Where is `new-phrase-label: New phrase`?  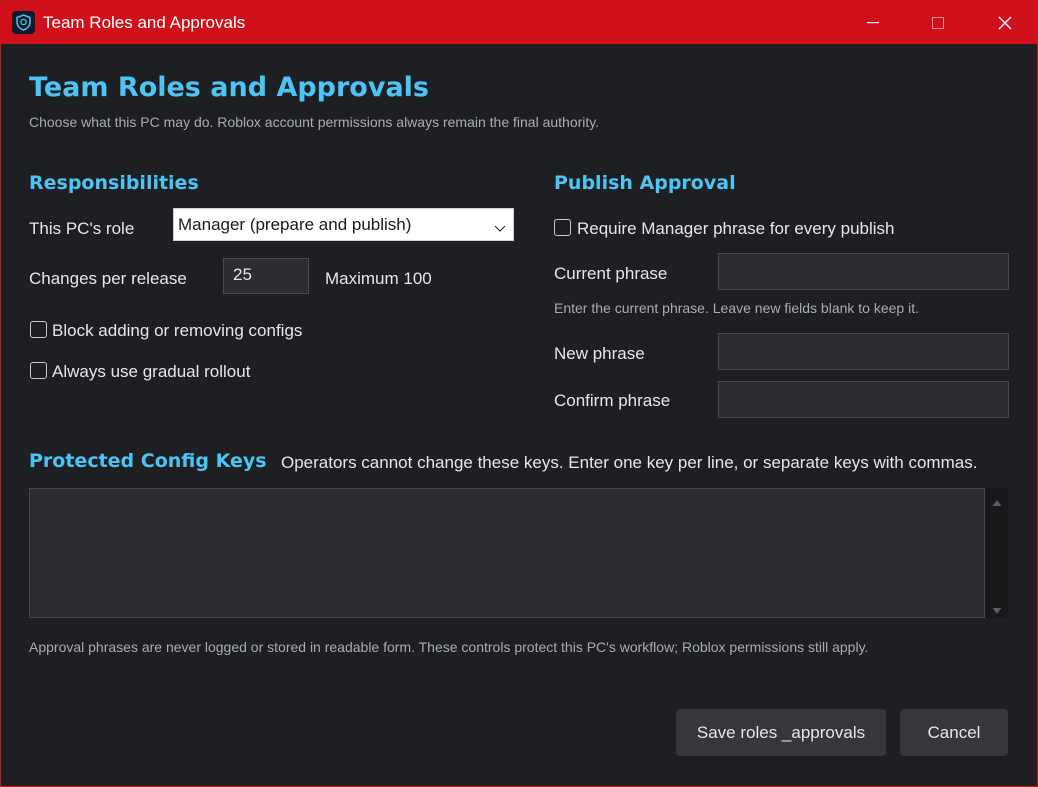 new-phrase-label: New phrase is located at coordinates (599, 353).